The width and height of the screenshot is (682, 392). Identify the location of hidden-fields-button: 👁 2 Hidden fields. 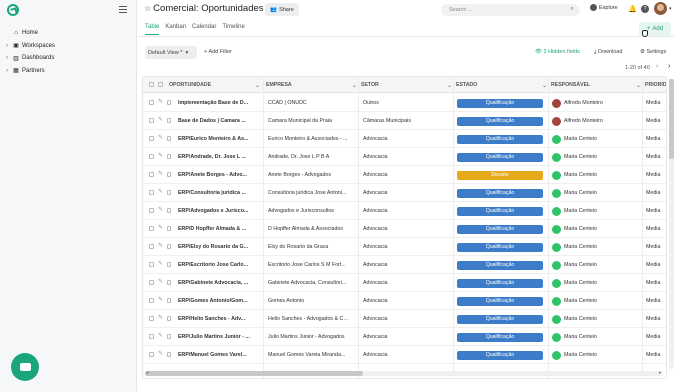
(557, 52).